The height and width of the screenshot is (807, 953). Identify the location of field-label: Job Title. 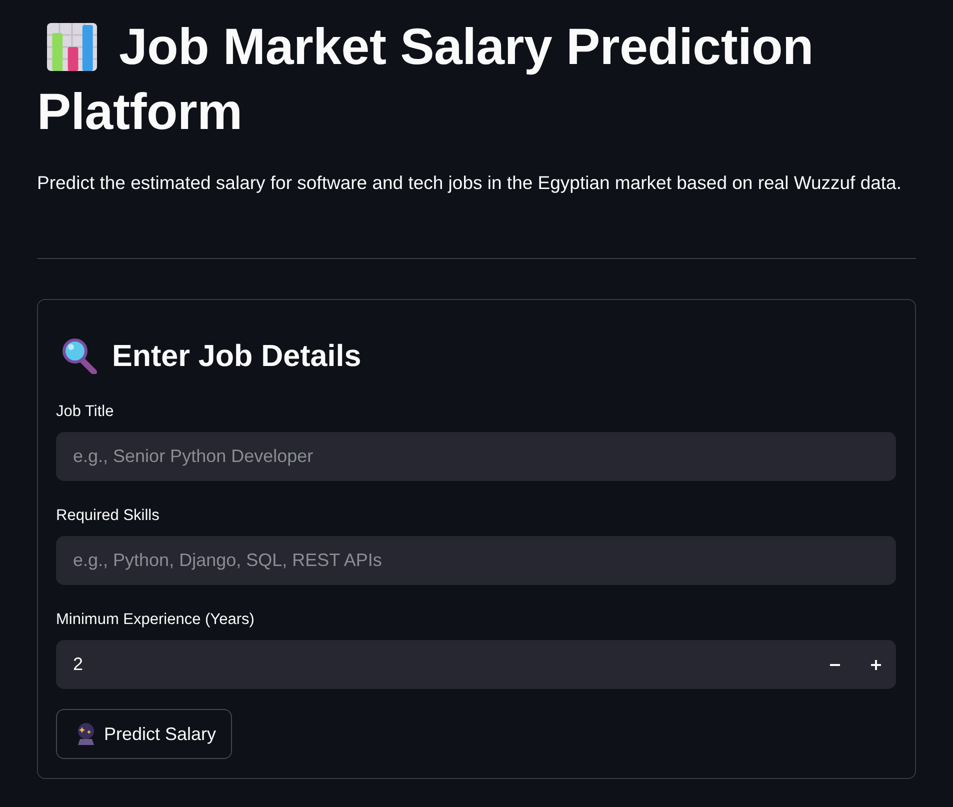
(85, 412).